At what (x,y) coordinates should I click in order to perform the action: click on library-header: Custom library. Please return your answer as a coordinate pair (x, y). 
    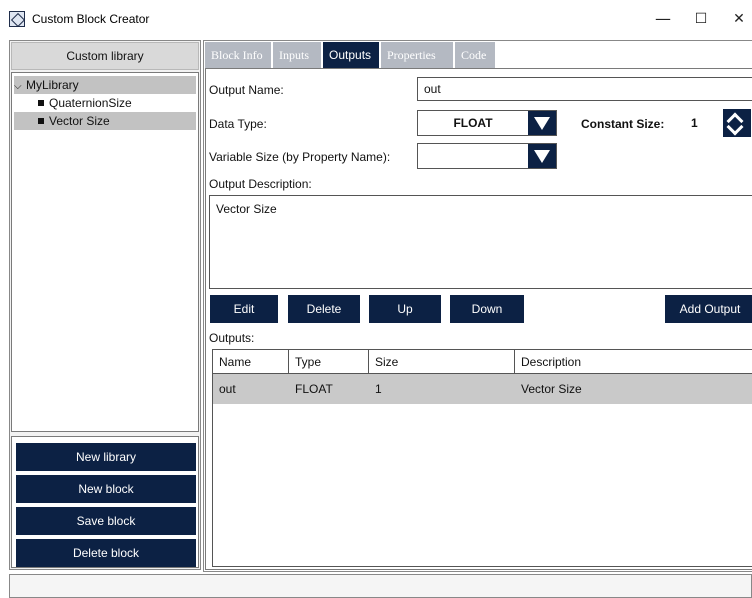
    Looking at the image, I should click on (105, 56).